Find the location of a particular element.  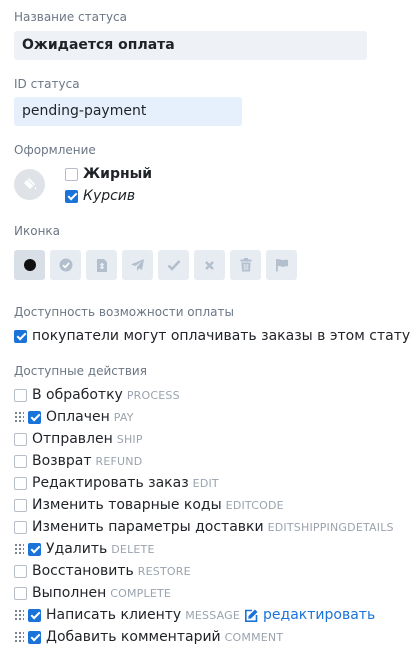

action-label: Восстановить is located at coordinates (83, 571).